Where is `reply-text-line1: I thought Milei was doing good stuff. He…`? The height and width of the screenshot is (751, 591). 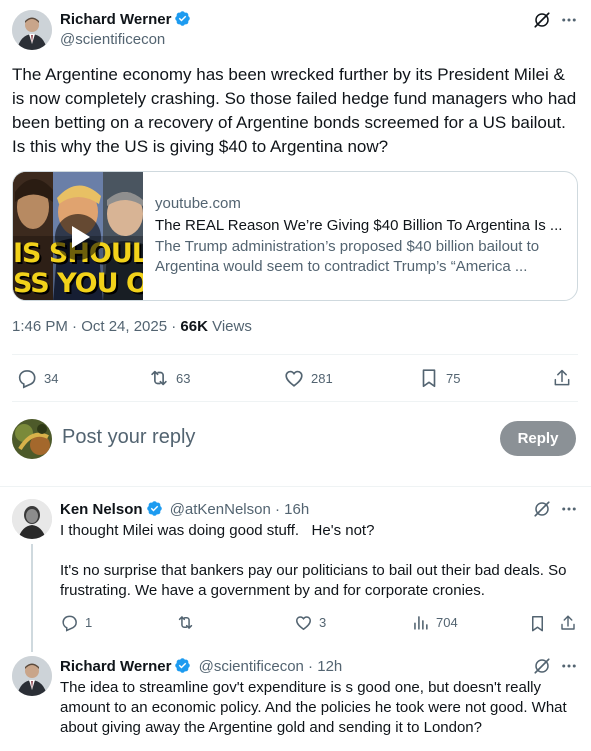
reply-text-line1: I thought Milei was doing good stuff. He… is located at coordinates (217, 530).